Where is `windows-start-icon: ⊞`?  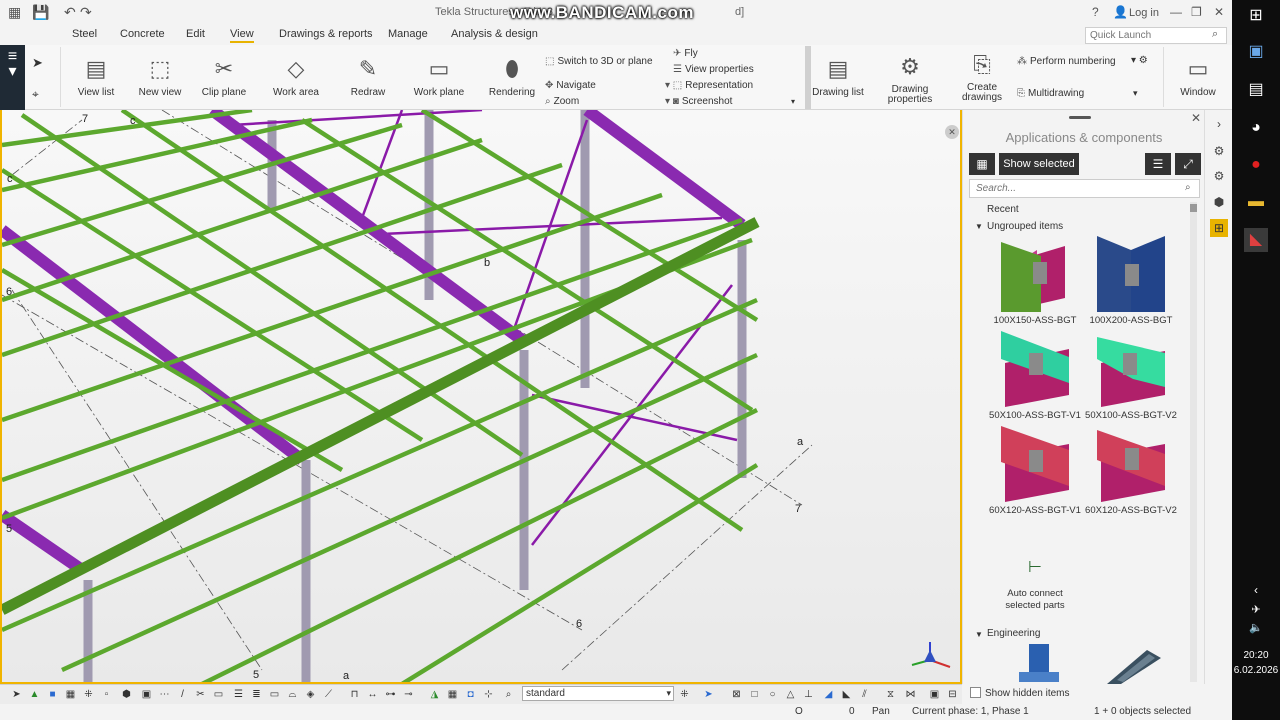
windows-start-icon: ⊞ is located at coordinates (1256, 16).